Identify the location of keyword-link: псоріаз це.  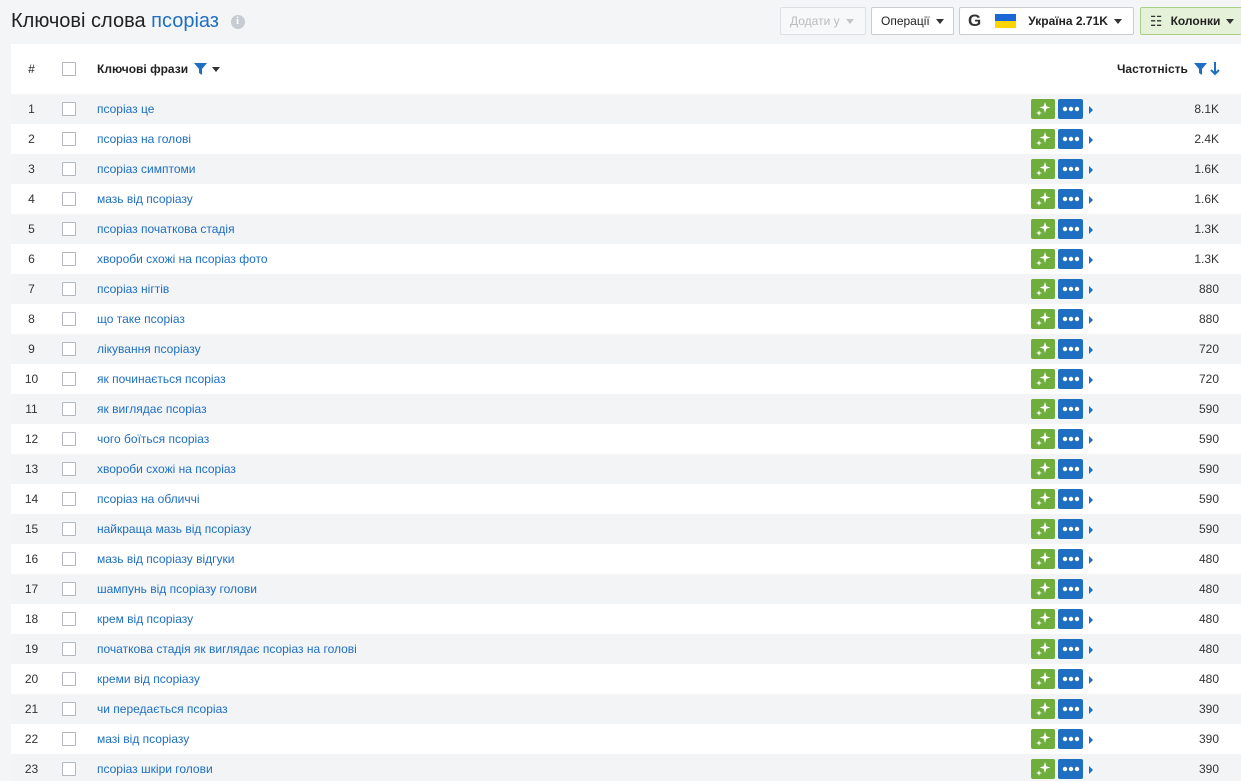
(125, 109).